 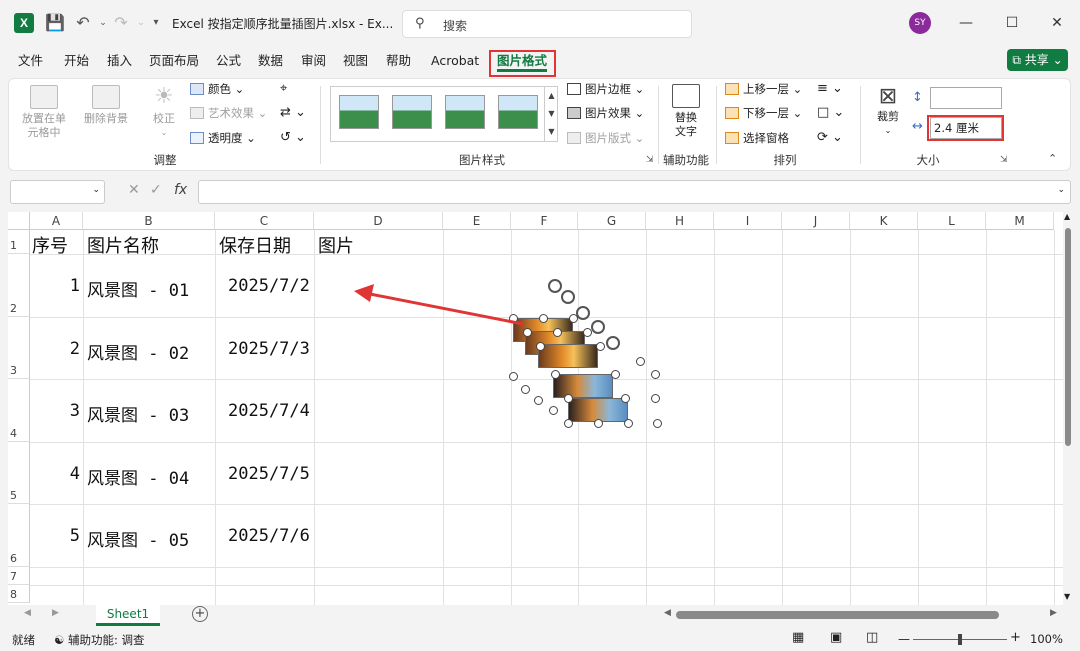 I want to click on reset-picture-icon: ↺ ⌄, so click(x=293, y=138).